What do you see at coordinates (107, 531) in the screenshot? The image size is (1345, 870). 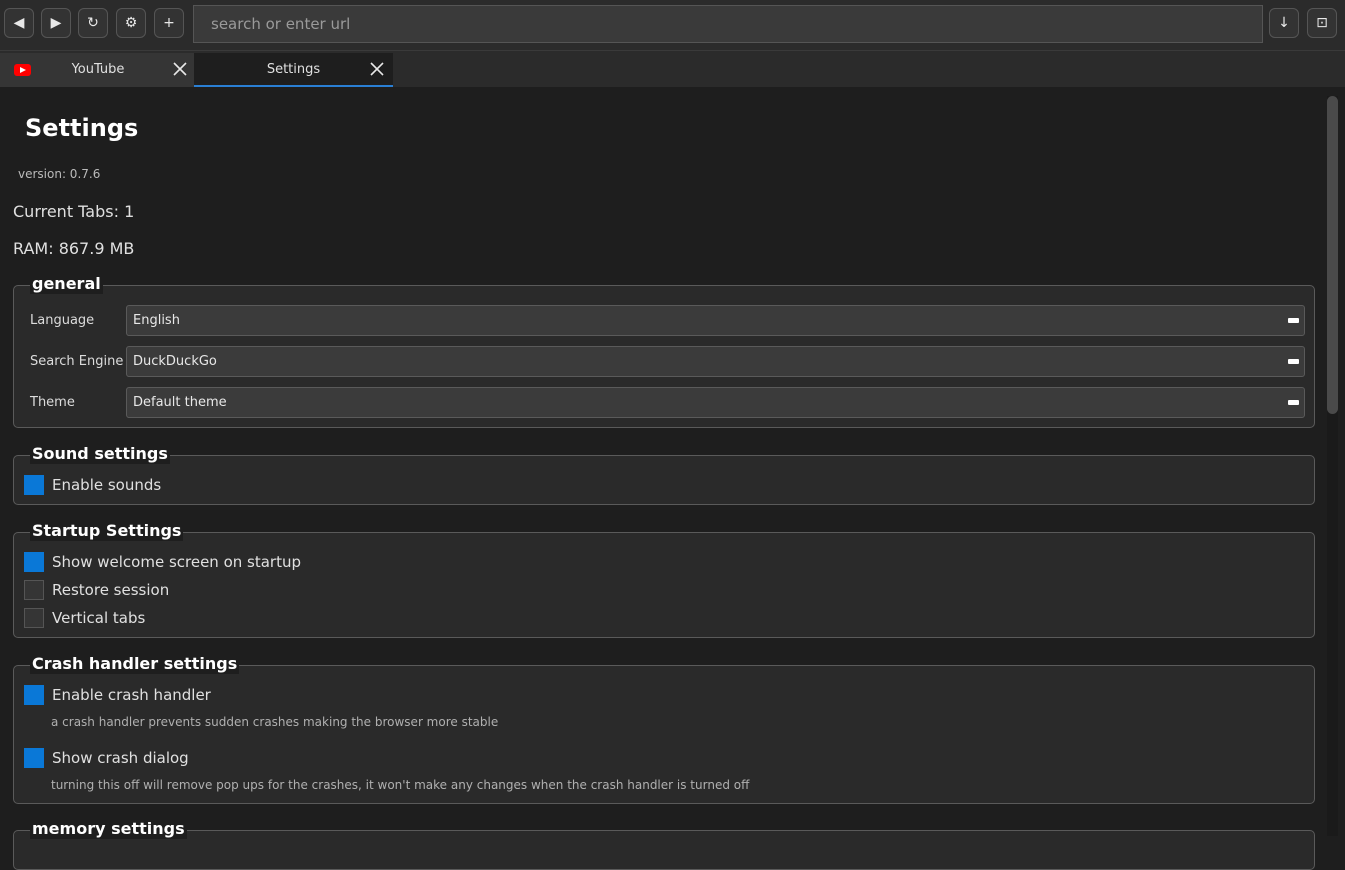 I see `group-title: Startup Settings` at bounding box center [107, 531].